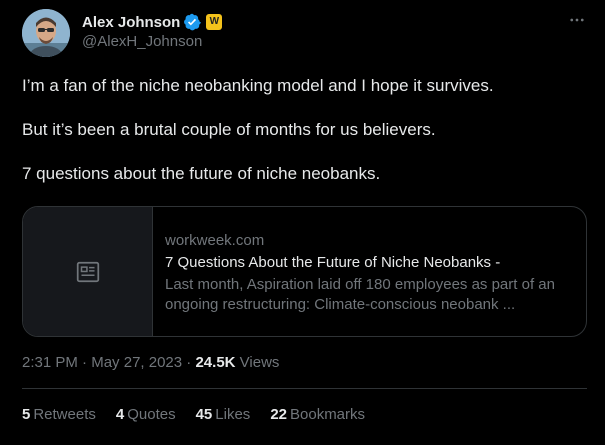 This screenshot has height=445, width=605. Describe the element at coordinates (214, 22) in the screenshot. I see `org-badge-icon: W` at that location.